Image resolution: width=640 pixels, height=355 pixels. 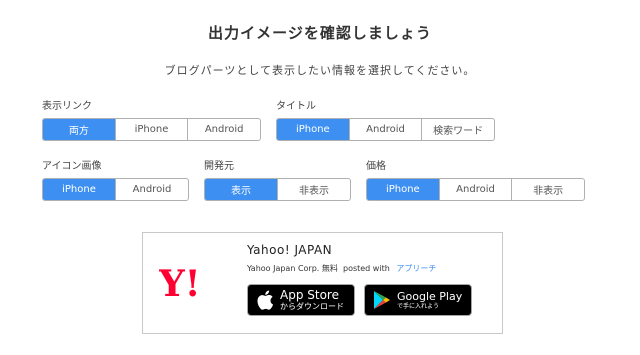 What do you see at coordinates (403, 189) in the screenshot?
I see `price-iphone-option: iPhone` at bounding box center [403, 189].